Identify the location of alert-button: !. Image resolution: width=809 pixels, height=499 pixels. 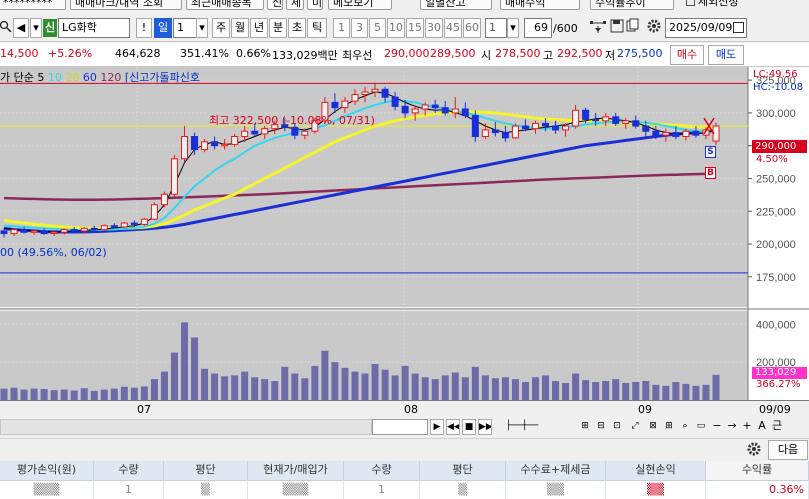
(144, 28).